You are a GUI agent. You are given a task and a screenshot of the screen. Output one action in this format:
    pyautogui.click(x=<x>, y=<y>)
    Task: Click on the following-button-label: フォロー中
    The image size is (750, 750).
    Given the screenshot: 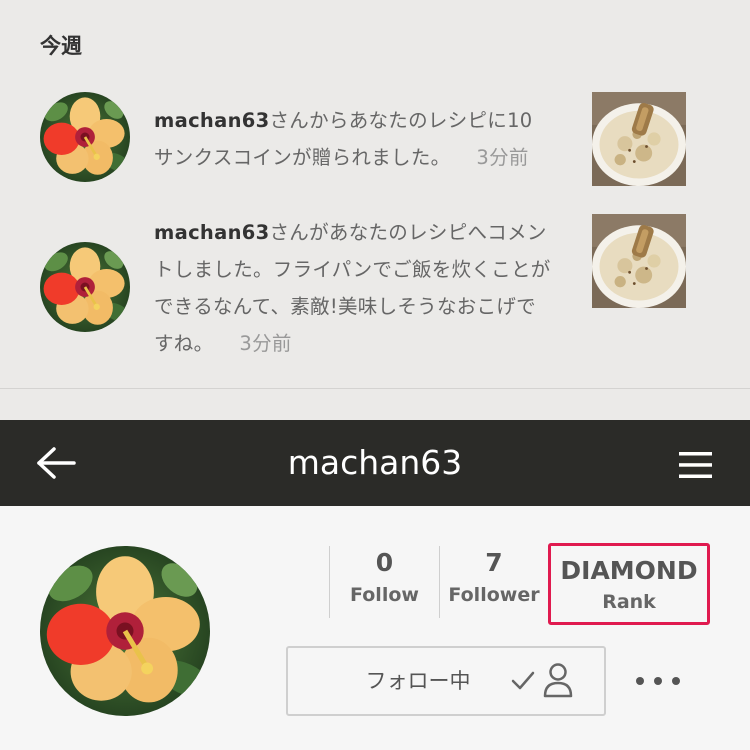 What is the action you would take?
    pyautogui.click(x=418, y=681)
    